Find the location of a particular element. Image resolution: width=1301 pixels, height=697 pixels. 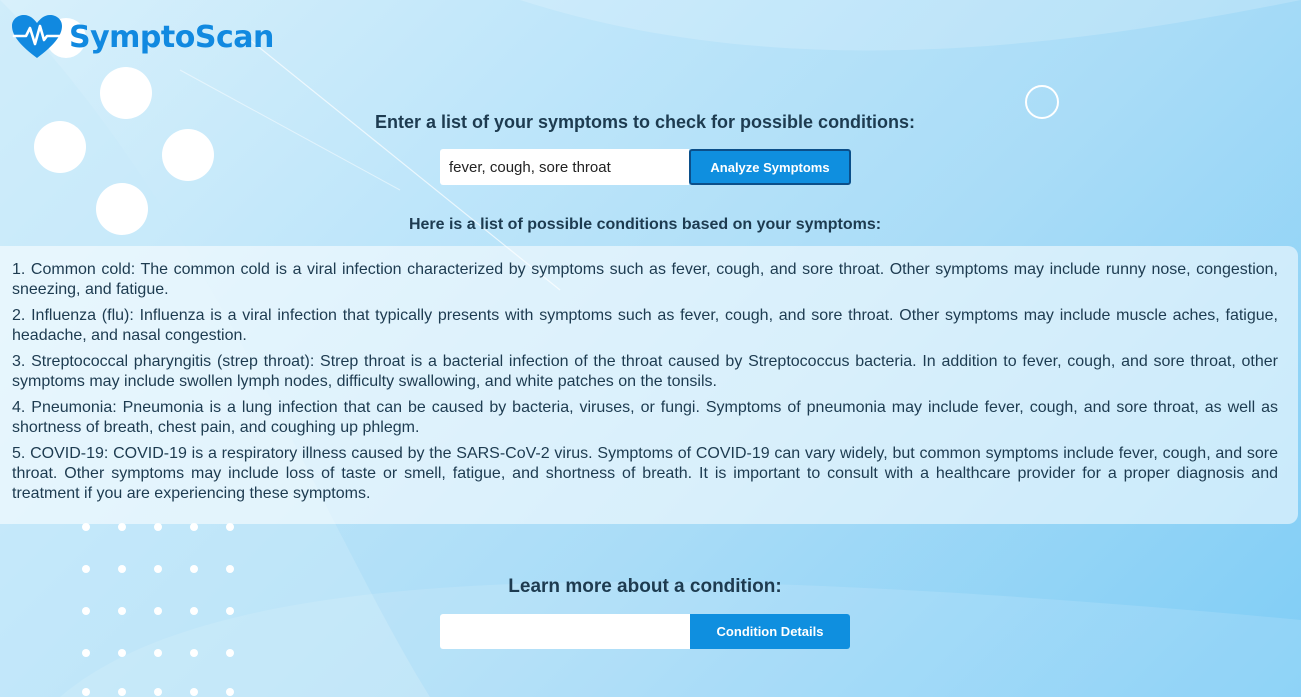

condition-lookup-row: Condition Details is located at coordinates (645, 631).